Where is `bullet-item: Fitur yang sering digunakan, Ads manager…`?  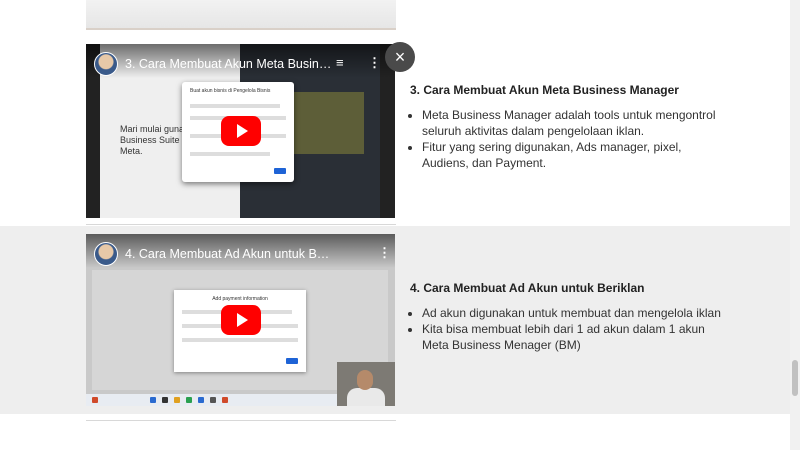 bullet-item: Fitur yang sering digunakan, Ads manager… is located at coordinates (576, 155).